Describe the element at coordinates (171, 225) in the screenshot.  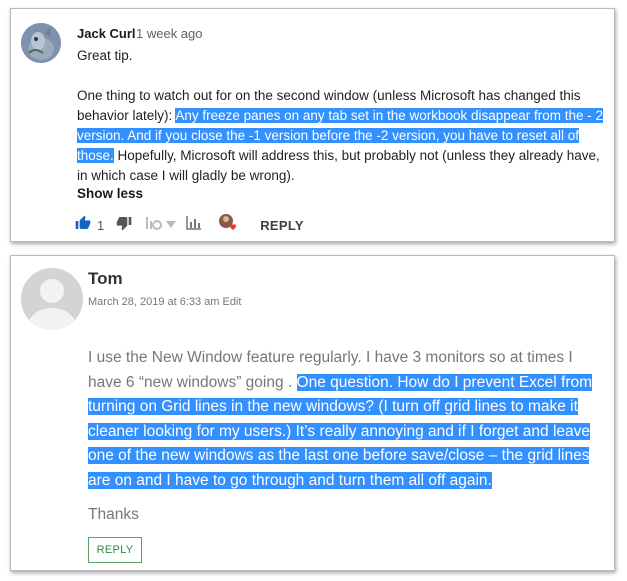
I see `chevron-down-icon` at that location.